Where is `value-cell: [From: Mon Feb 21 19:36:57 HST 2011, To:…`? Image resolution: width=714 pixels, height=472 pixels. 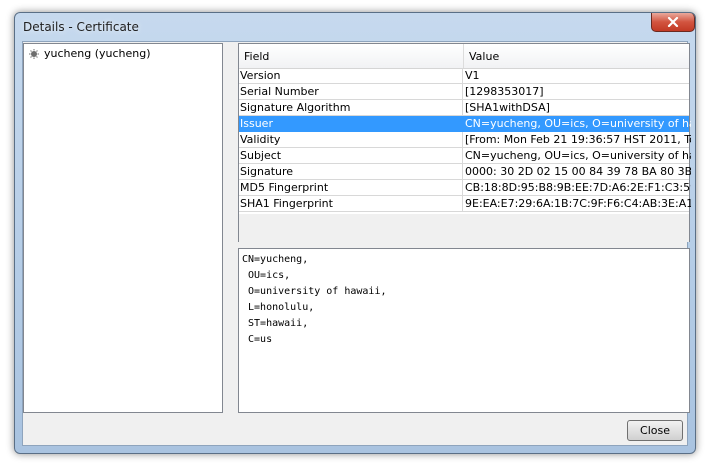 value-cell: [From: Mon Feb 21 19:36:57 HST 2011, To:… is located at coordinates (578, 139).